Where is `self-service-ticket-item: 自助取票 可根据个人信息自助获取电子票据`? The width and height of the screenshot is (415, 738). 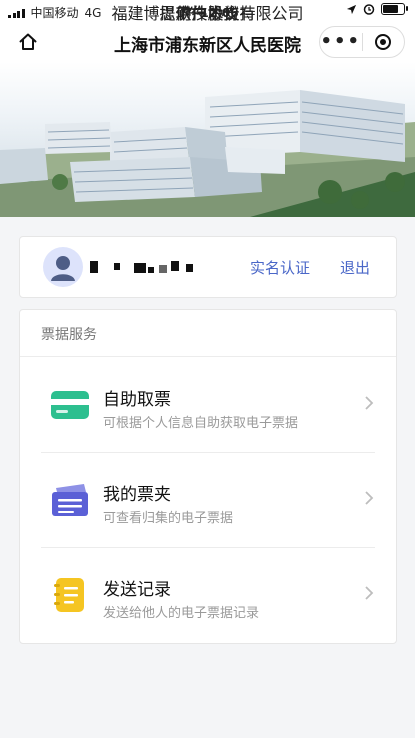
self-service-ticket-item: 自助取票 可根据个人信息自助获取电子票据 is located at coordinates (208, 404).